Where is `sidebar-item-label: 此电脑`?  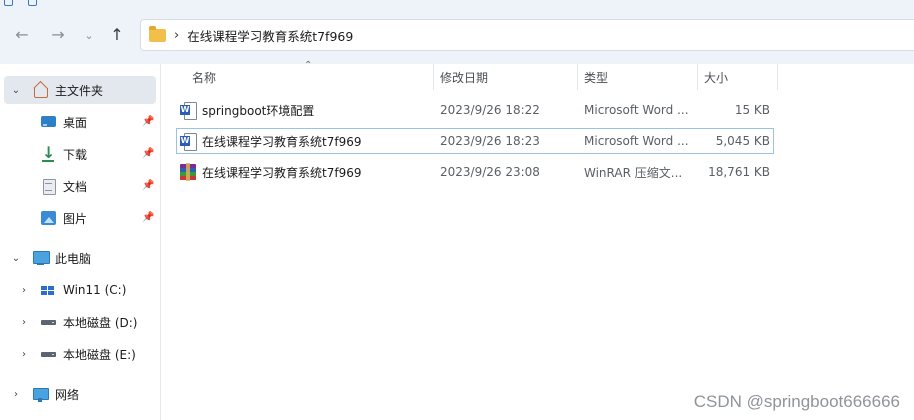 sidebar-item-label: 此电脑 is located at coordinates (73, 258).